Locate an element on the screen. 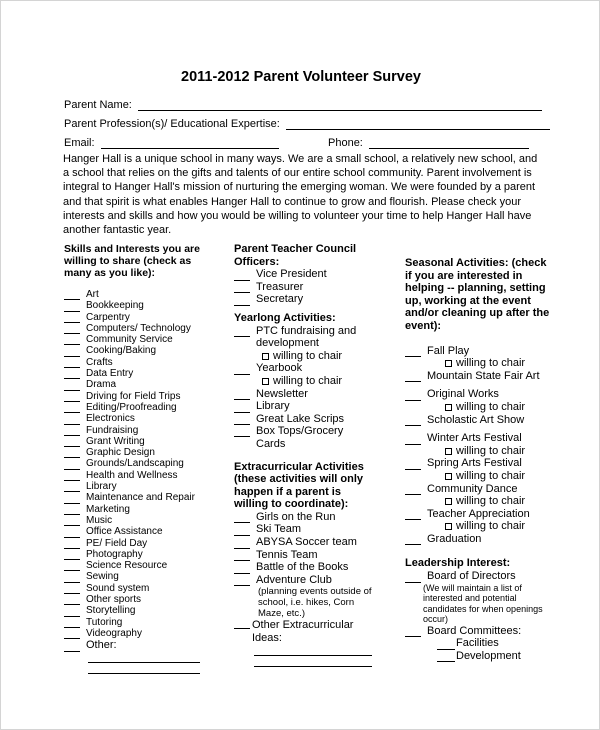 This screenshot has height=730, width=600. item-label: PE/ Field Day is located at coordinates (117, 543).